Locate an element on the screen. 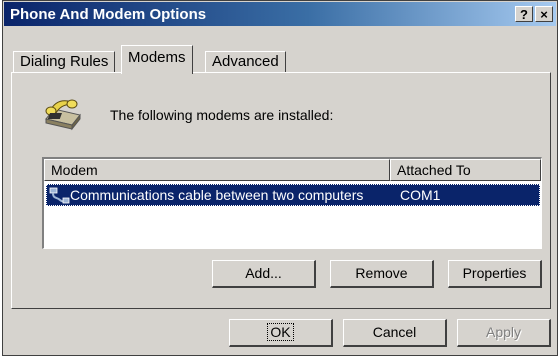 This screenshot has height=358, width=560. tab-modems: Modems is located at coordinates (157, 59).